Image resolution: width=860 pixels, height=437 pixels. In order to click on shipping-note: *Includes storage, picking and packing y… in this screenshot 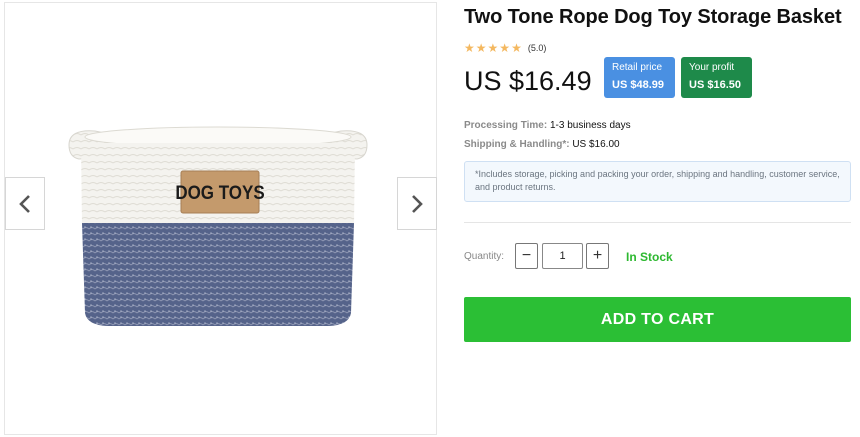, I will do `click(657, 181)`.